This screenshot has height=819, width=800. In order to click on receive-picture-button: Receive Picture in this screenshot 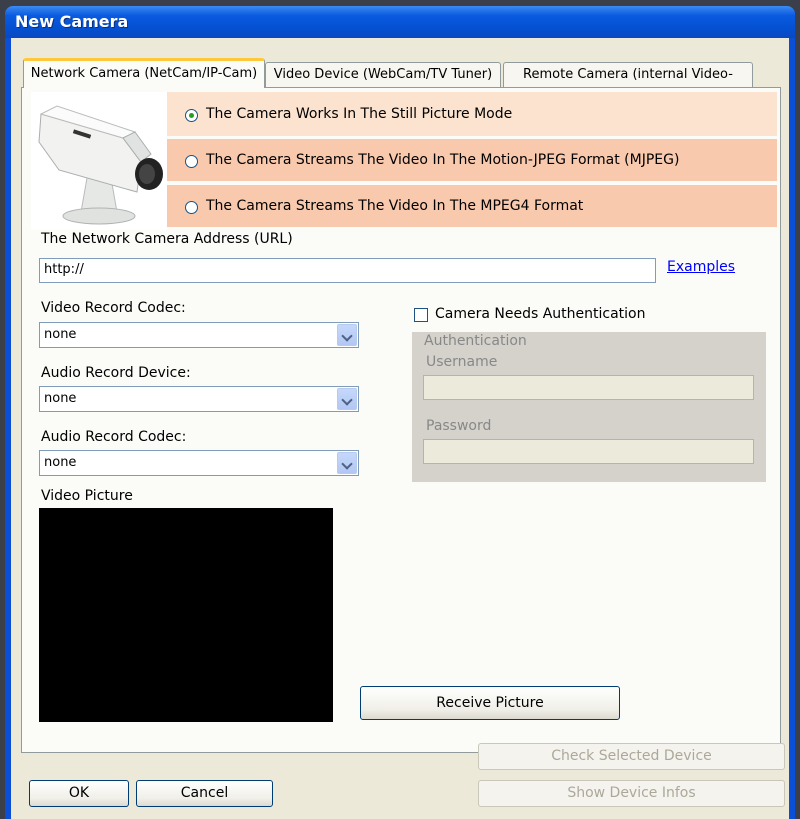, I will do `click(490, 703)`.